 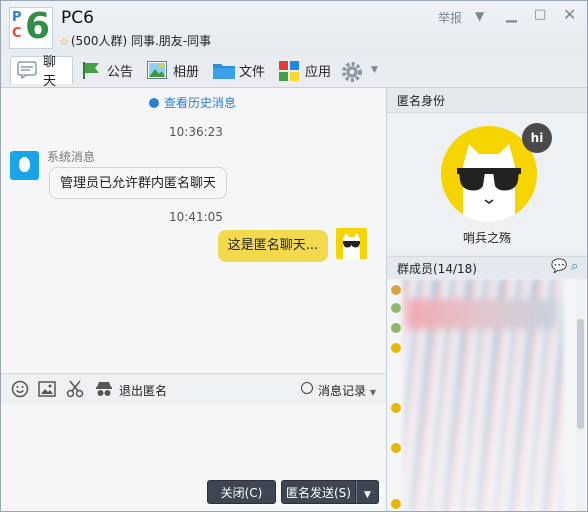 I want to click on tab-apps: 应用, so click(x=305, y=70).